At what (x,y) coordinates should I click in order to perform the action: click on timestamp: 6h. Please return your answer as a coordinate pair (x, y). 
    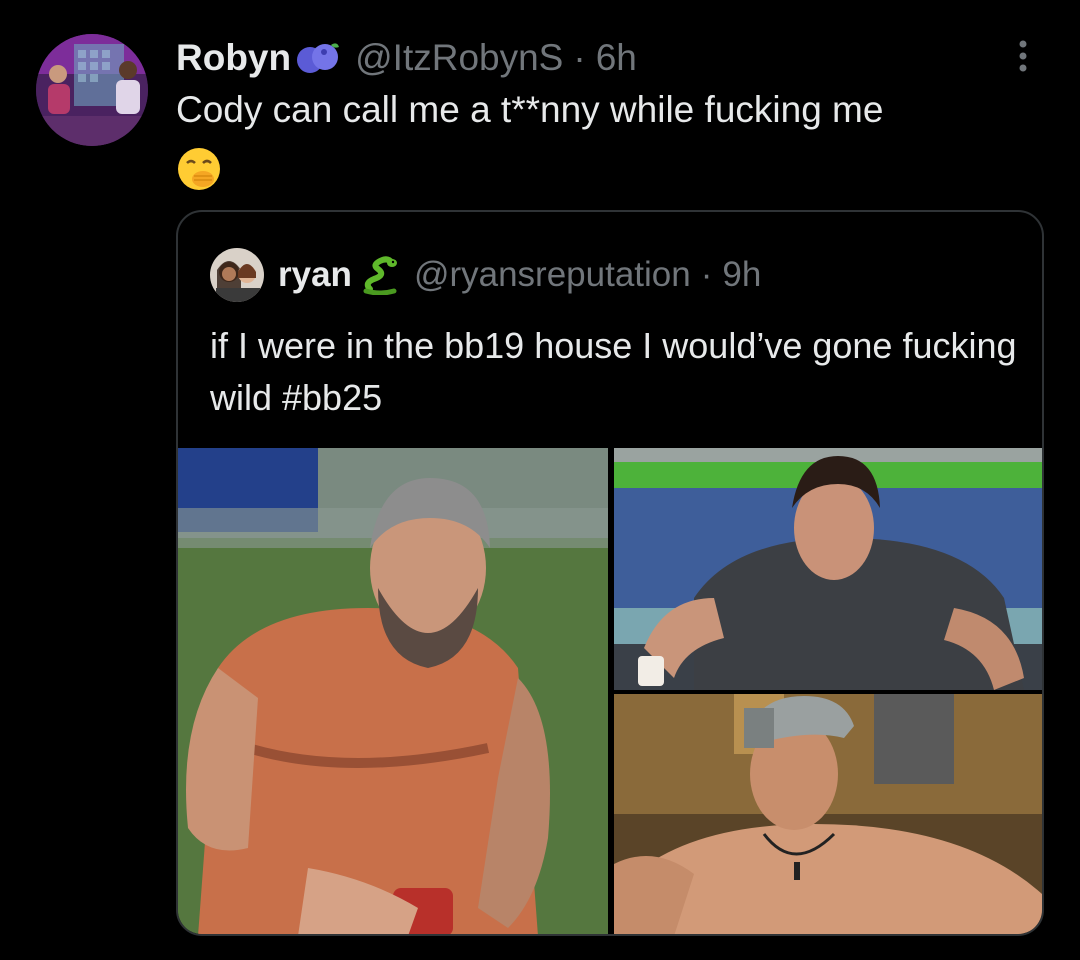
    Looking at the image, I should click on (616, 58).